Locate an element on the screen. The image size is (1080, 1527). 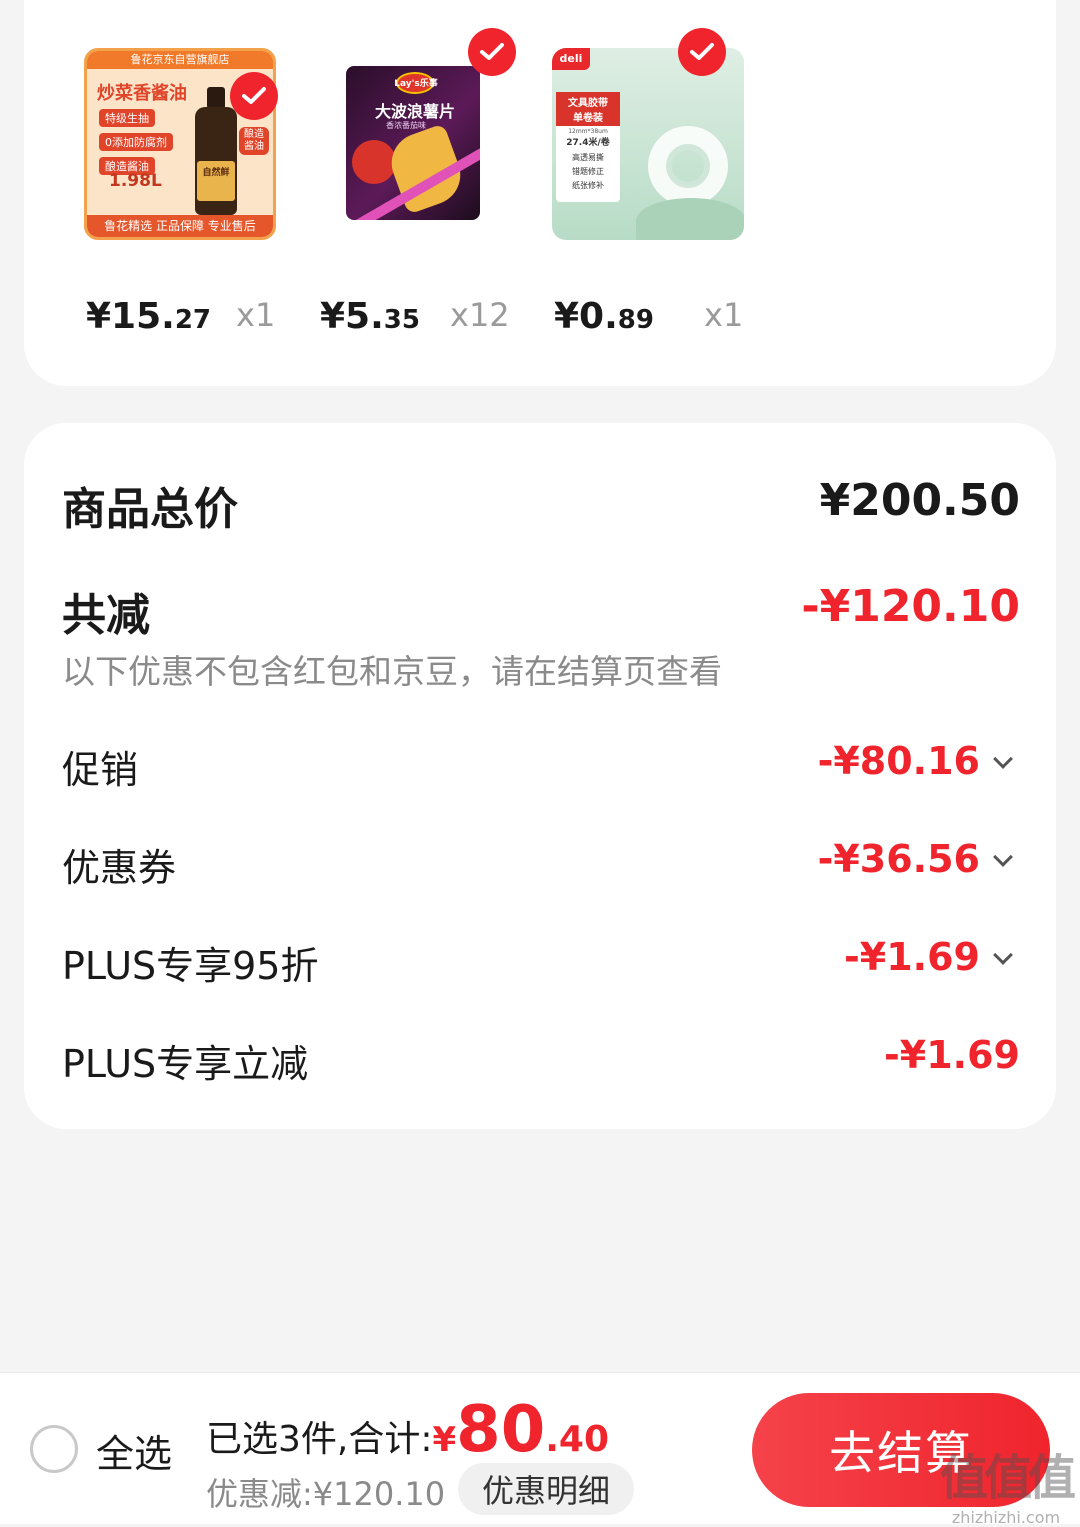
tomato-image is located at coordinates (374, 162).